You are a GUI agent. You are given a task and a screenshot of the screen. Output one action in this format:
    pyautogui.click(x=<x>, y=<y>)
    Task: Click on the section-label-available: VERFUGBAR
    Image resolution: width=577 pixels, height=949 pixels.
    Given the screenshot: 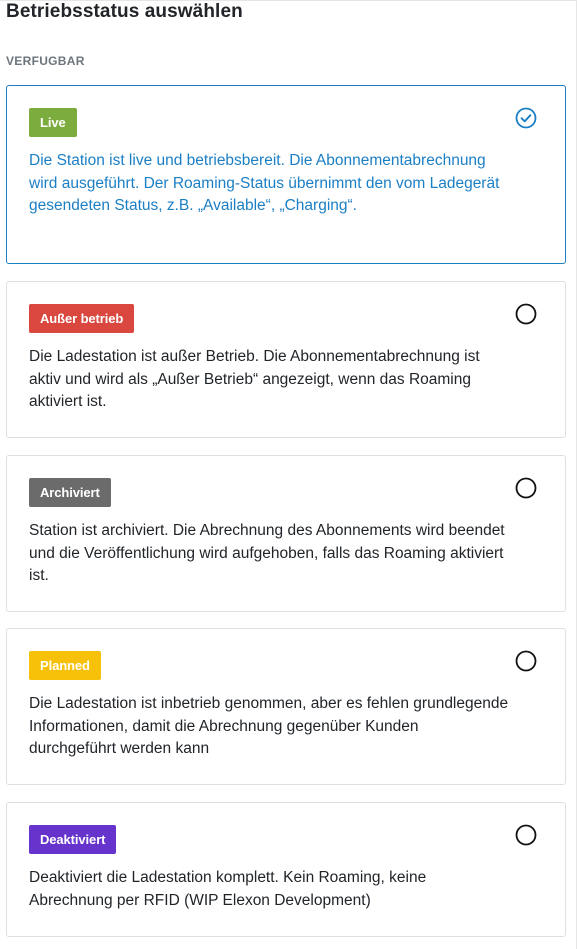 What is the action you would take?
    pyautogui.click(x=45, y=61)
    